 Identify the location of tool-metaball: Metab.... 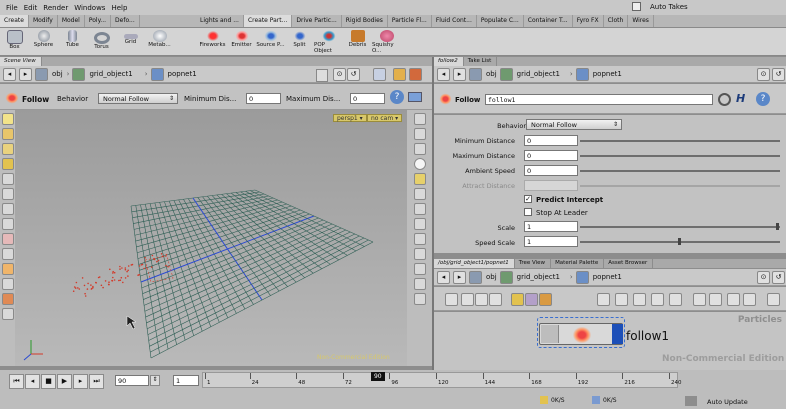
(159, 41).